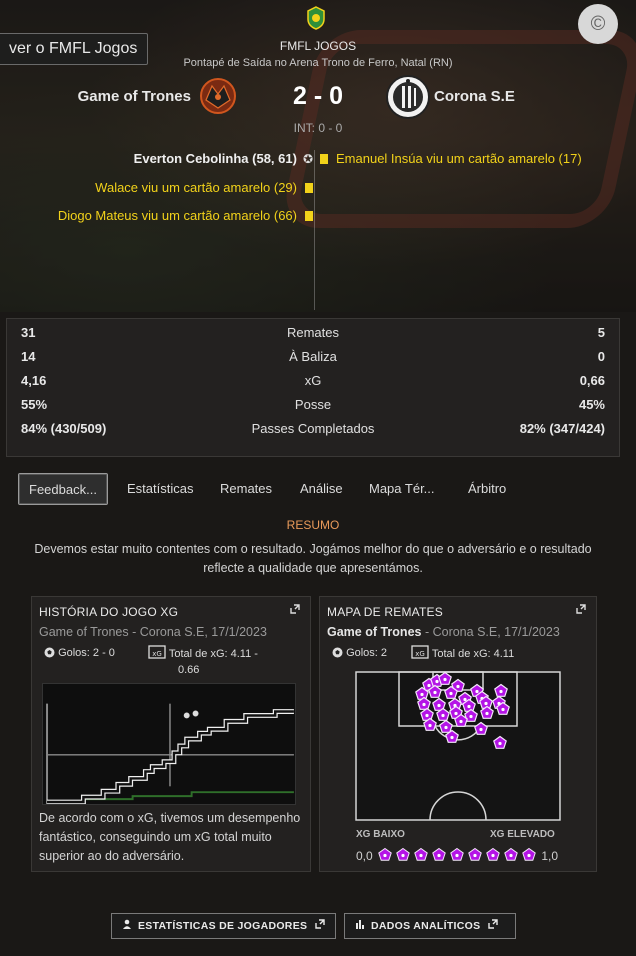  I want to click on player-stats-label: ESTATÍSTICAS DE JOGADORES, so click(223, 926).